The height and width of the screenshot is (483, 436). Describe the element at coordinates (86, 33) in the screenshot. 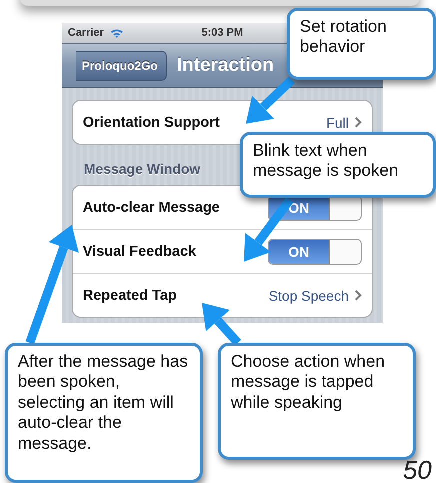

I see `carrier-label: Carrier` at that location.